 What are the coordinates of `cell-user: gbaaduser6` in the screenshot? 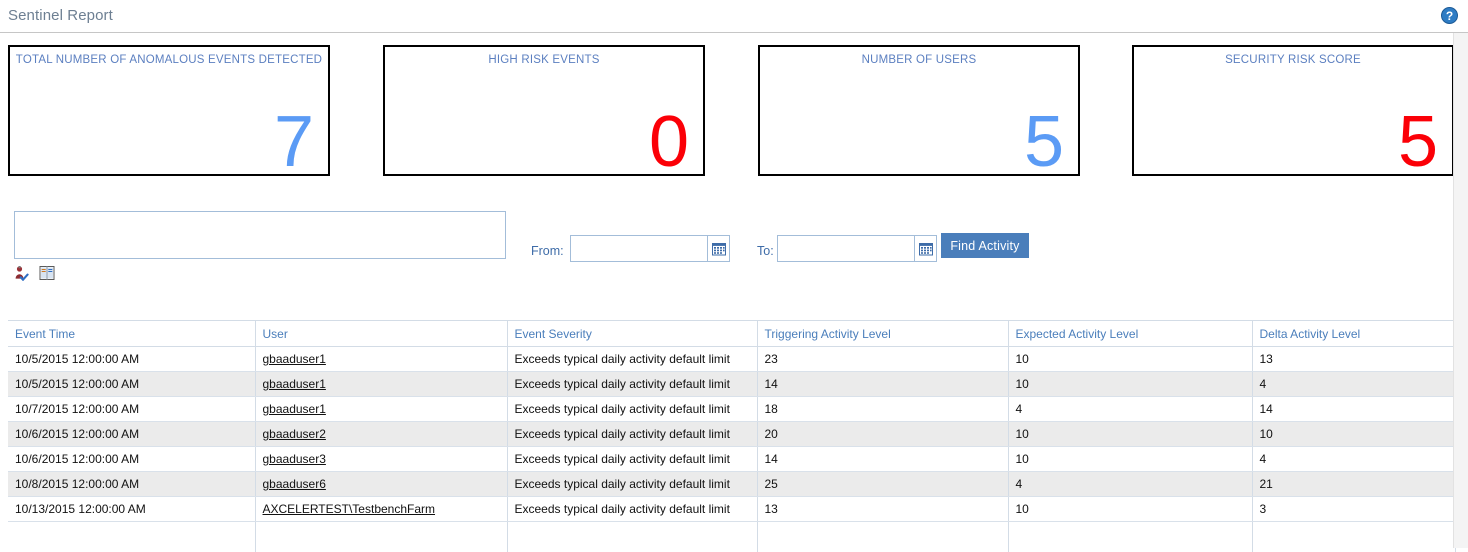 It's located at (381, 484).